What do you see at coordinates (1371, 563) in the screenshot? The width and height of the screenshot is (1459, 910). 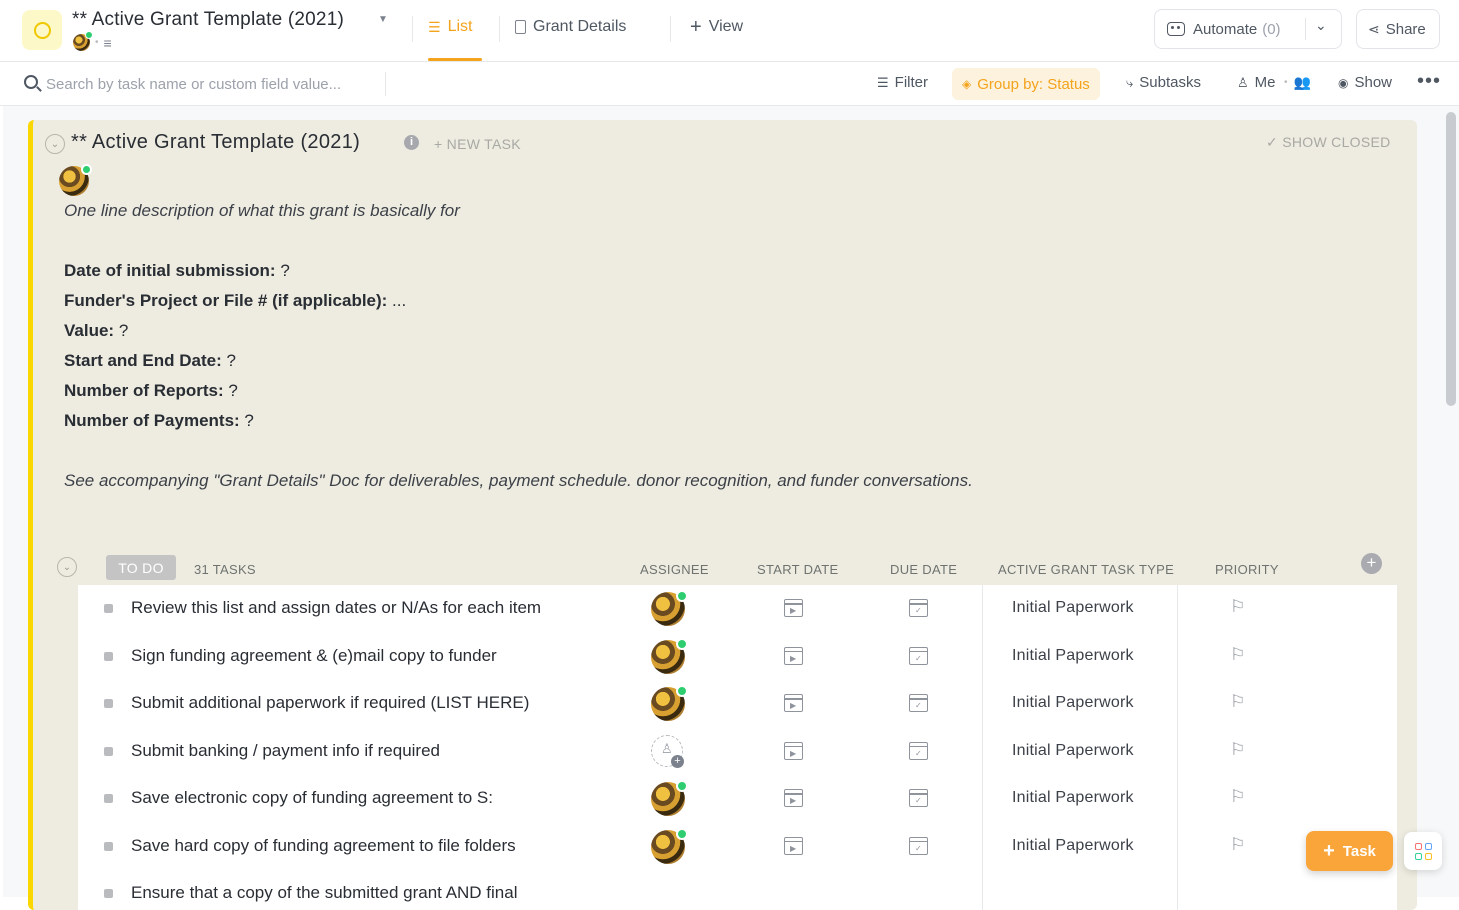 I see `add-column-icon: +` at bounding box center [1371, 563].